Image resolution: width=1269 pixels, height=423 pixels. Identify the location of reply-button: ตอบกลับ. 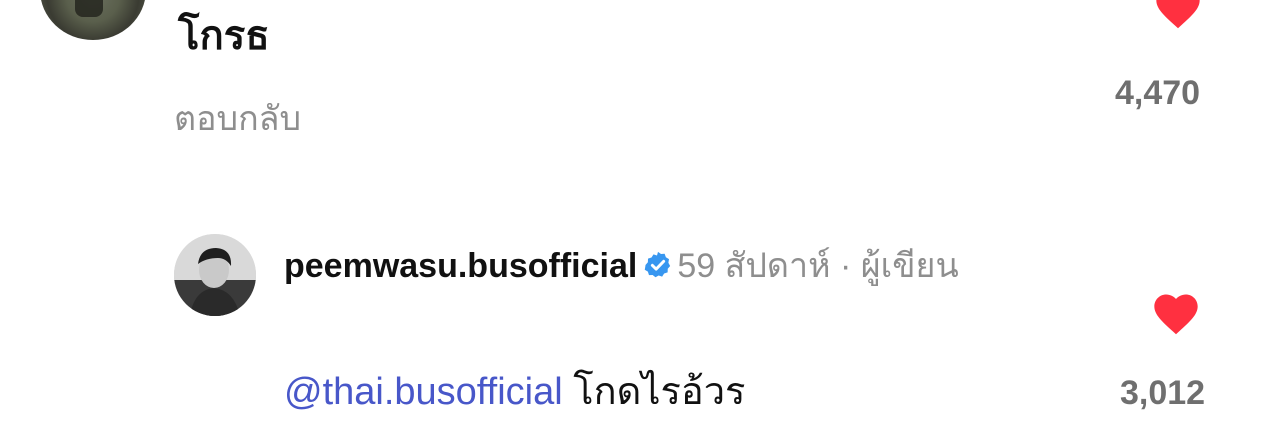
(237, 119).